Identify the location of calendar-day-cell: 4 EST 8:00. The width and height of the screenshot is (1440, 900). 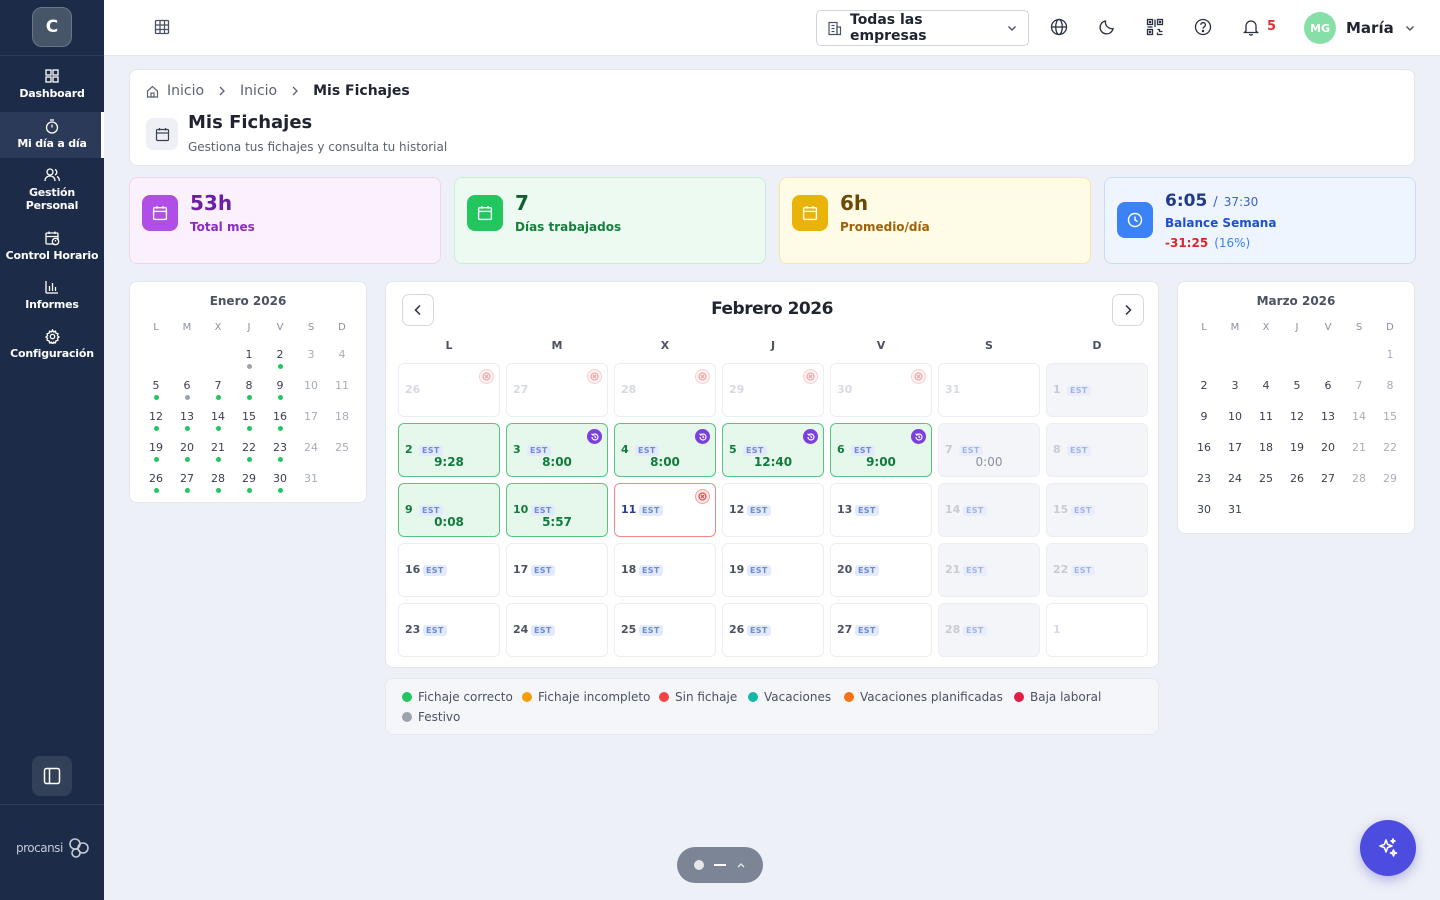
(665, 450).